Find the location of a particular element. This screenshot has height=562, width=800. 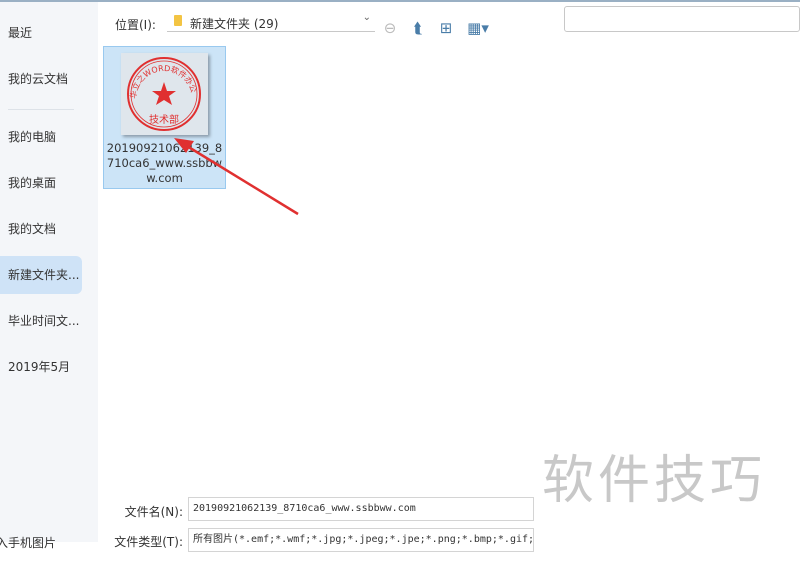

sidebar-item-2019-may: 2019年5月 is located at coordinates (41, 367).